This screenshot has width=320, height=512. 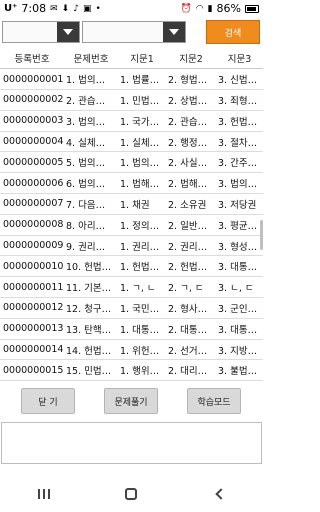 I want to click on answer-textbox, so click(x=131, y=443).